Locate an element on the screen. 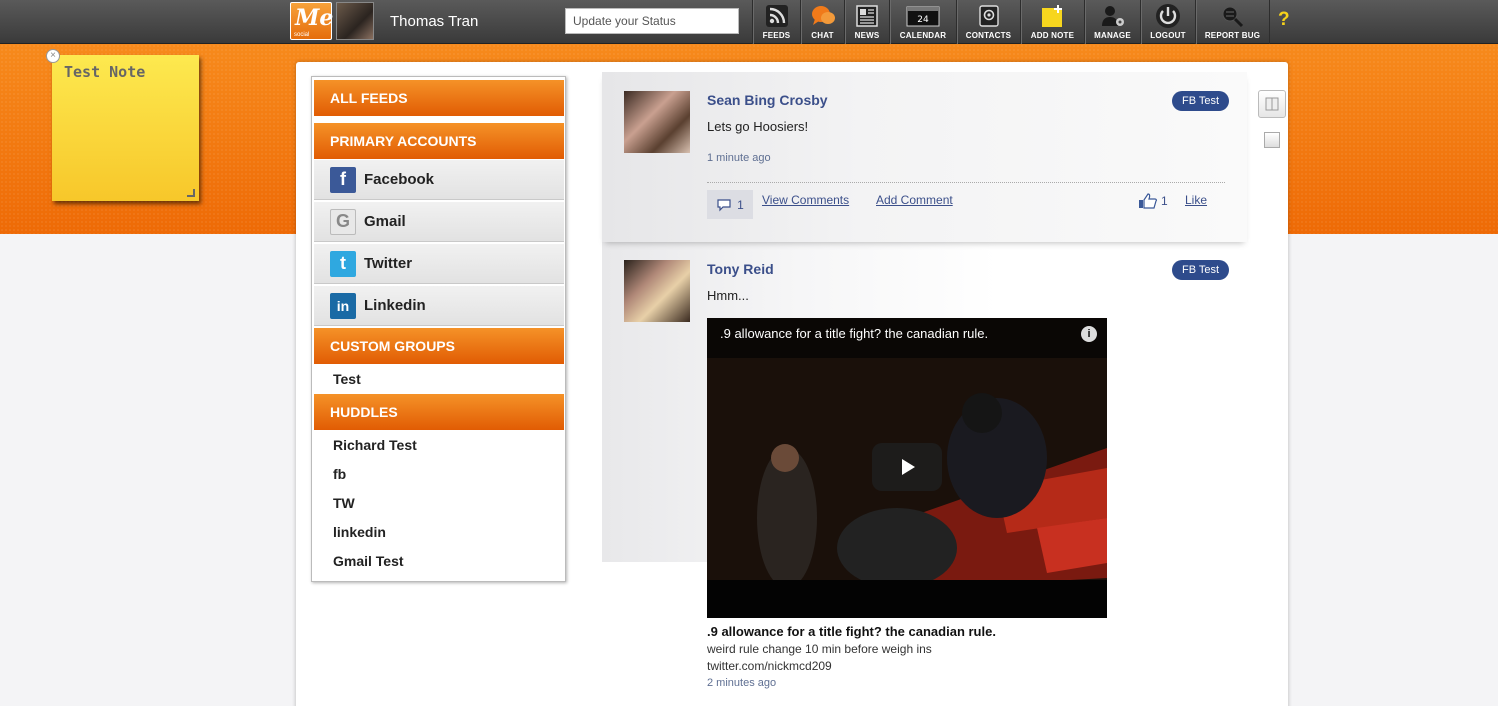 The image size is (1498, 706). nav-calendar-label: CALENDAR is located at coordinates (923, 35).